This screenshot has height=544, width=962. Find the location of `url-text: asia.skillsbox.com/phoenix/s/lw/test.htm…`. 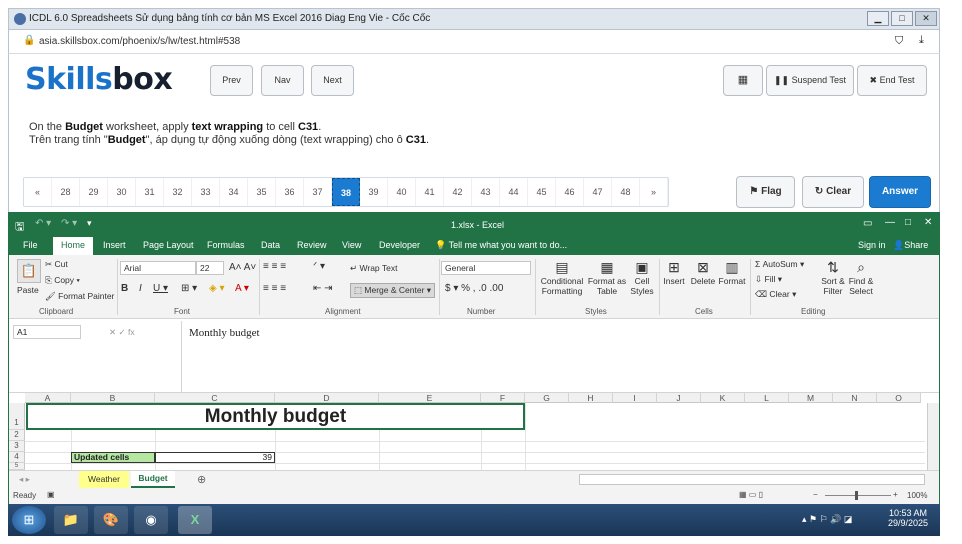

url-text: asia.skillsbox.com/phoenix/s/lw/test.htm… is located at coordinates (139, 41).